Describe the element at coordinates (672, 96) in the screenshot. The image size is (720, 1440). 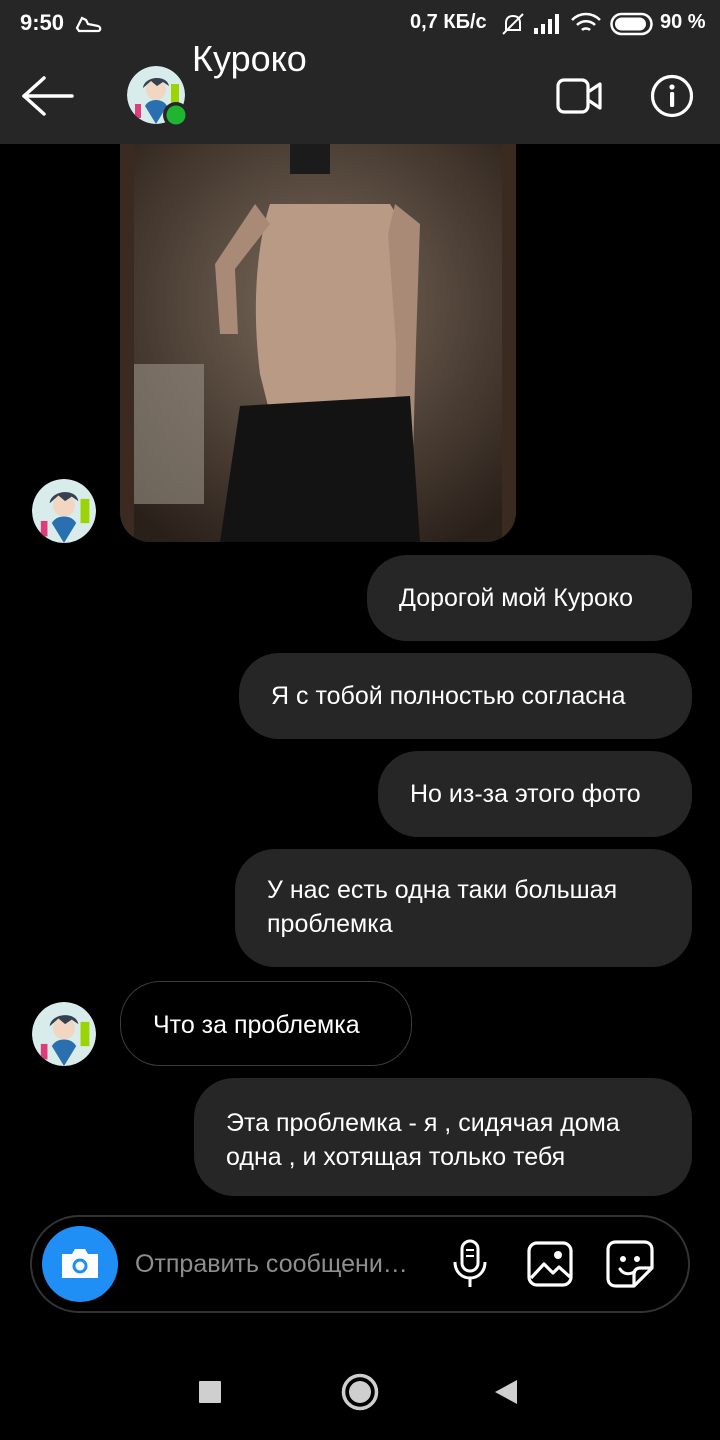
I see `info-icon` at that location.